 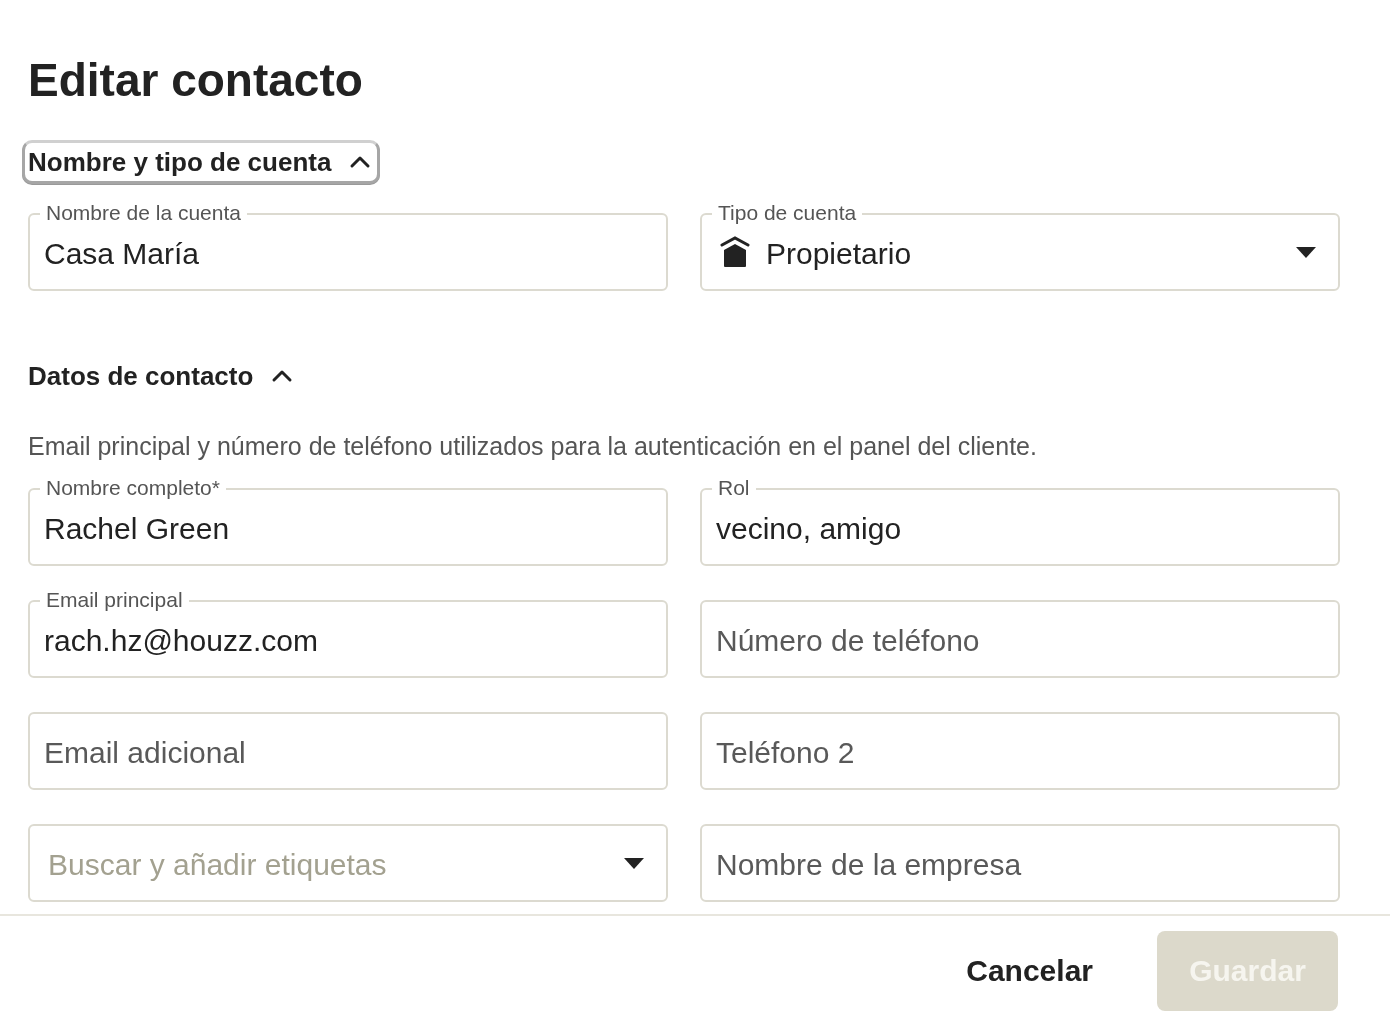 What do you see at coordinates (785, 753) in the screenshot?
I see `field-placeholder: Teléfono 2` at bounding box center [785, 753].